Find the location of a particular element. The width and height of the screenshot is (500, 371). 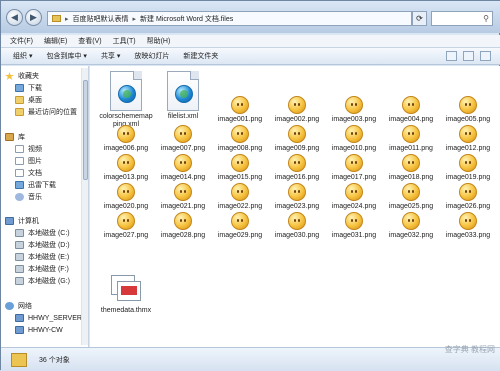

nav-computer: 计算机 is located at coordinates (22, 221).